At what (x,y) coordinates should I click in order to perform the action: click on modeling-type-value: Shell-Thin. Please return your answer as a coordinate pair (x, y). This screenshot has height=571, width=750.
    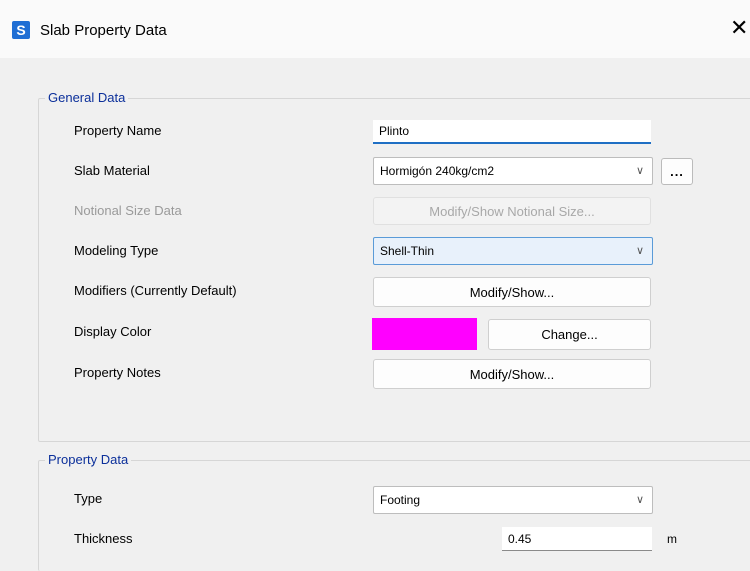
    Looking at the image, I should click on (407, 251).